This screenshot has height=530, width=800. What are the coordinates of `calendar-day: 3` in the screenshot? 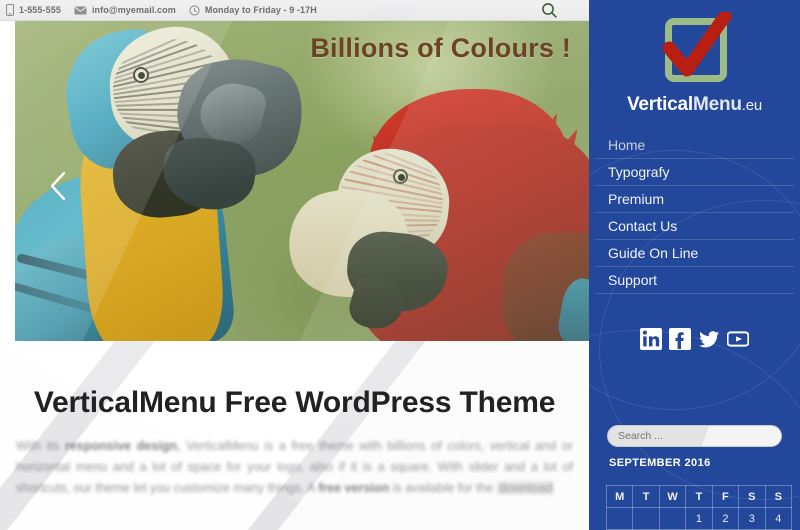 It's located at (752, 518).